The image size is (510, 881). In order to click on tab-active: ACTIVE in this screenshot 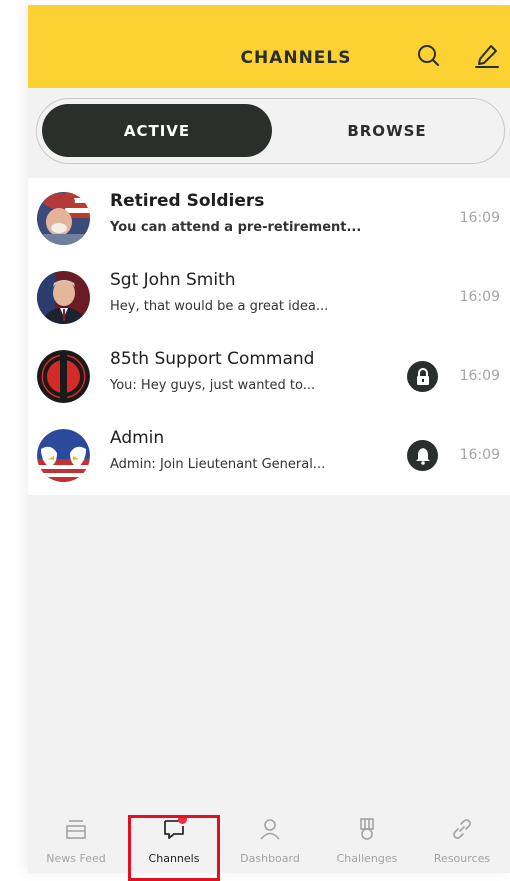, I will do `click(157, 130)`.